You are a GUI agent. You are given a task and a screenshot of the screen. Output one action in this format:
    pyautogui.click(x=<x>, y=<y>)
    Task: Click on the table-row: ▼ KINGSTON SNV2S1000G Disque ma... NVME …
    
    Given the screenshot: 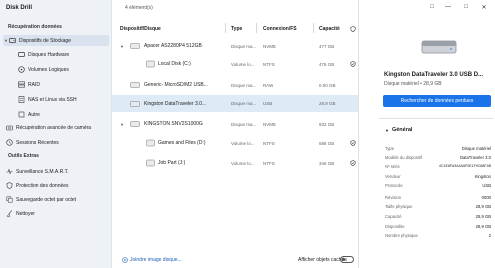 What is the action you would take?
    pyautogui.click(x=235, y=124)
    